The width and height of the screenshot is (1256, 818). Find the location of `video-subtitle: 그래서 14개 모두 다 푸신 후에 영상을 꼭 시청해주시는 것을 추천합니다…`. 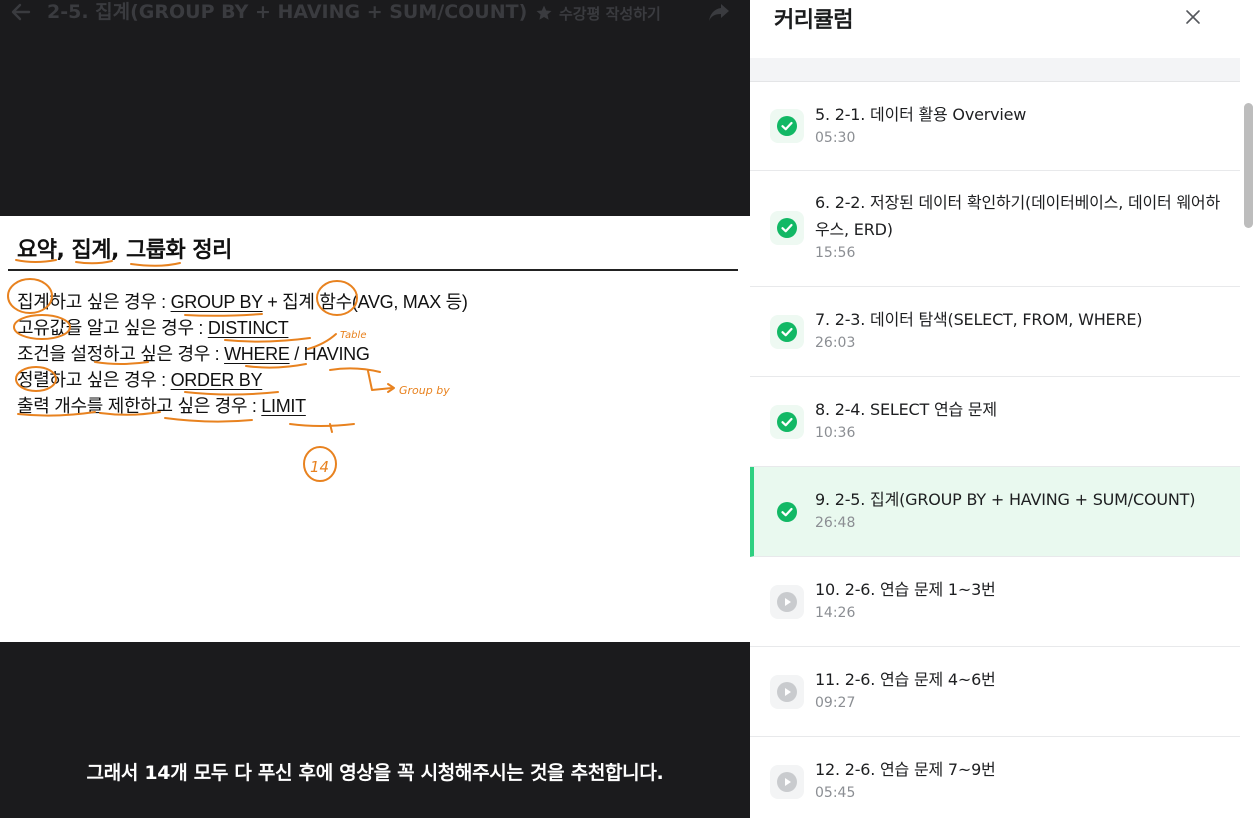

video-subtitle: 그래서 14개 모두 다 푸신 후에 영상을 꼭 시청해주시는 것을 추천합니다… is located at coordinates (375, 773).